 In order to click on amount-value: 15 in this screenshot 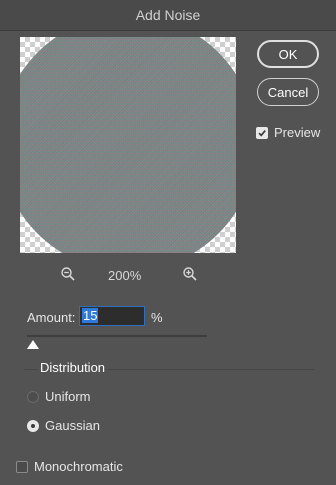, I will do `click(90, 315)`.